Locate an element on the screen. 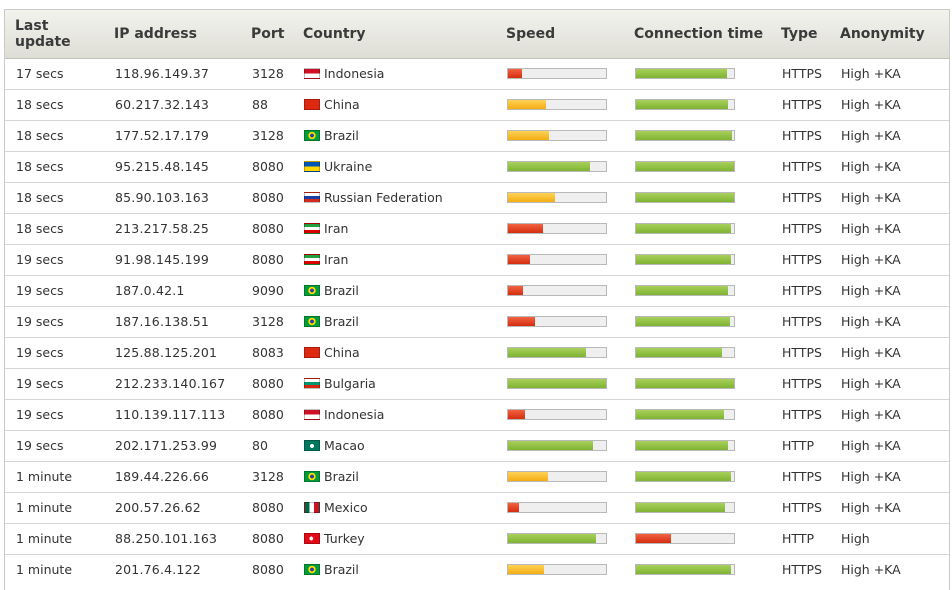 The width and height of the screenshot is (952, 590). table-row: 18 secs 60.217.32.143 88 China HTTPS High +KA is located at coordinates (477, 104).